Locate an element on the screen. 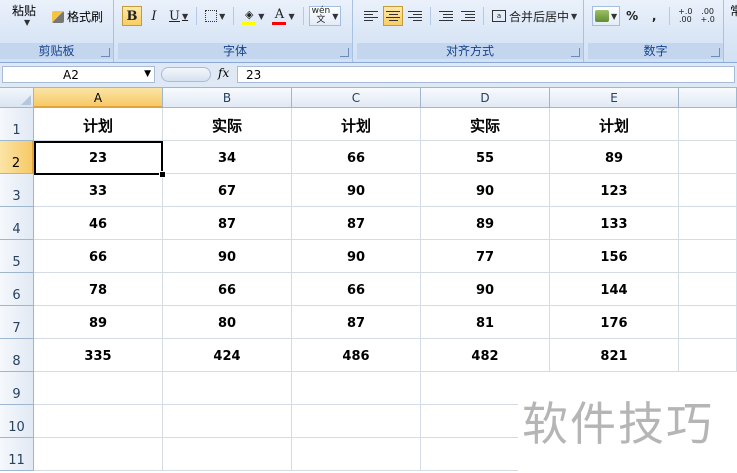 This screenshot has height=473, width=737. cell-d1: 实际 is located at coordinates (485, 124).